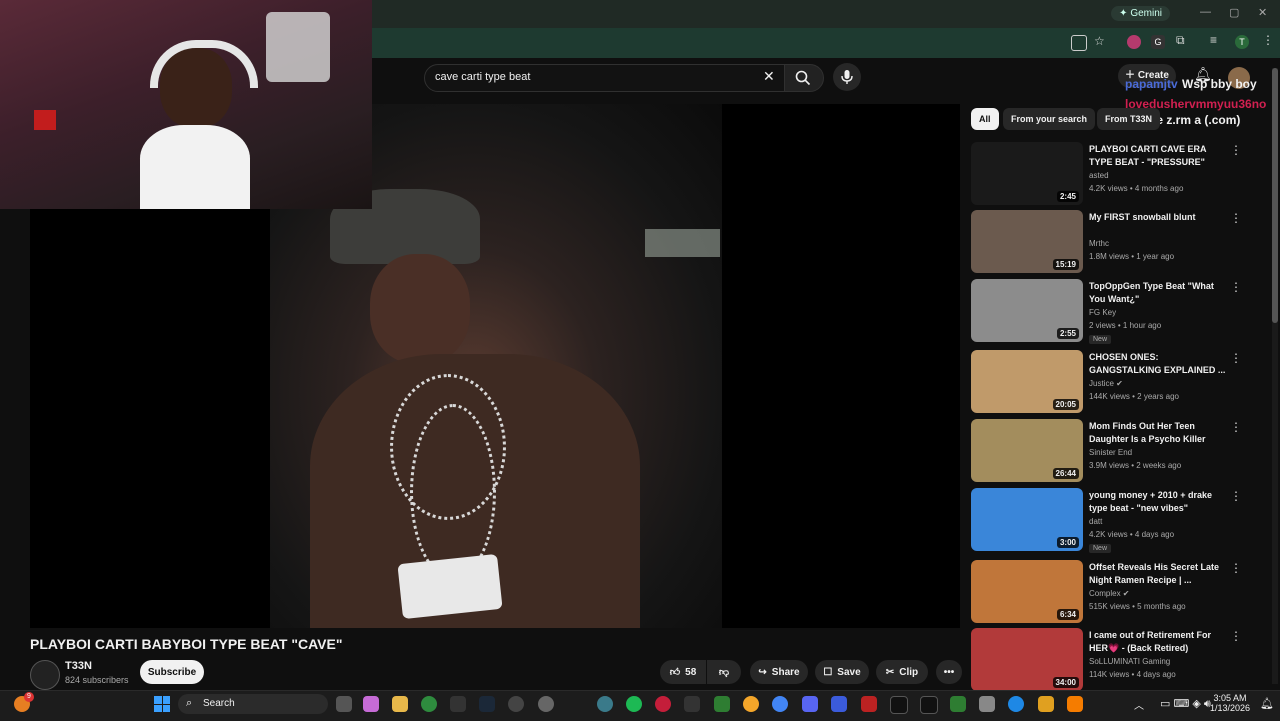 Image resolution: width=1280 pixels, height=721 pixels. What do you see at coordinates (663, 704) in the screenshot?
I see `opera-icon` at bounding box center [663, 704].